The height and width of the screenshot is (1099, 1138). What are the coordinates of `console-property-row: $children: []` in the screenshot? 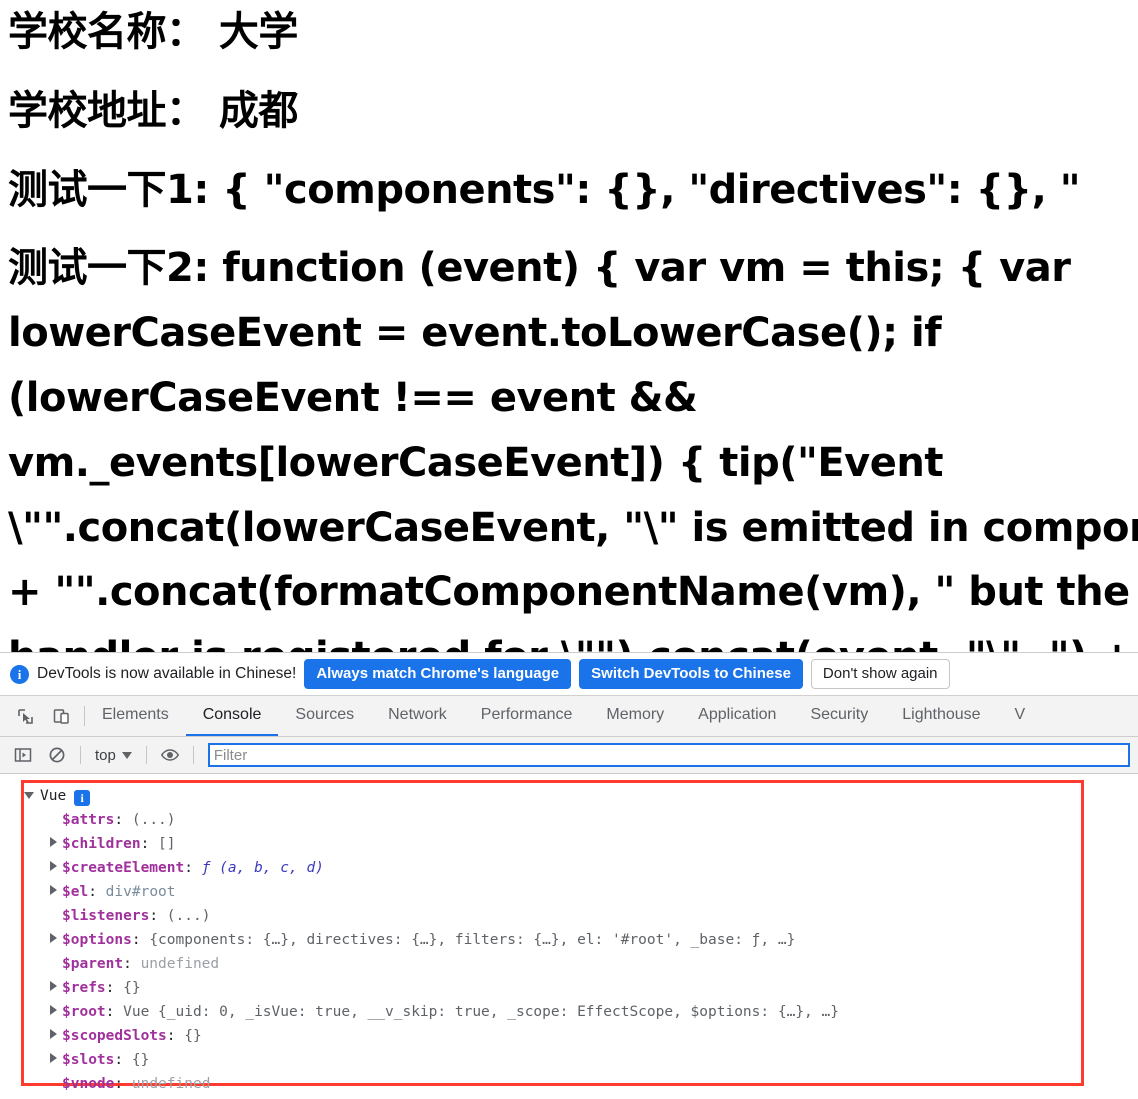 It's located at (581, 844).